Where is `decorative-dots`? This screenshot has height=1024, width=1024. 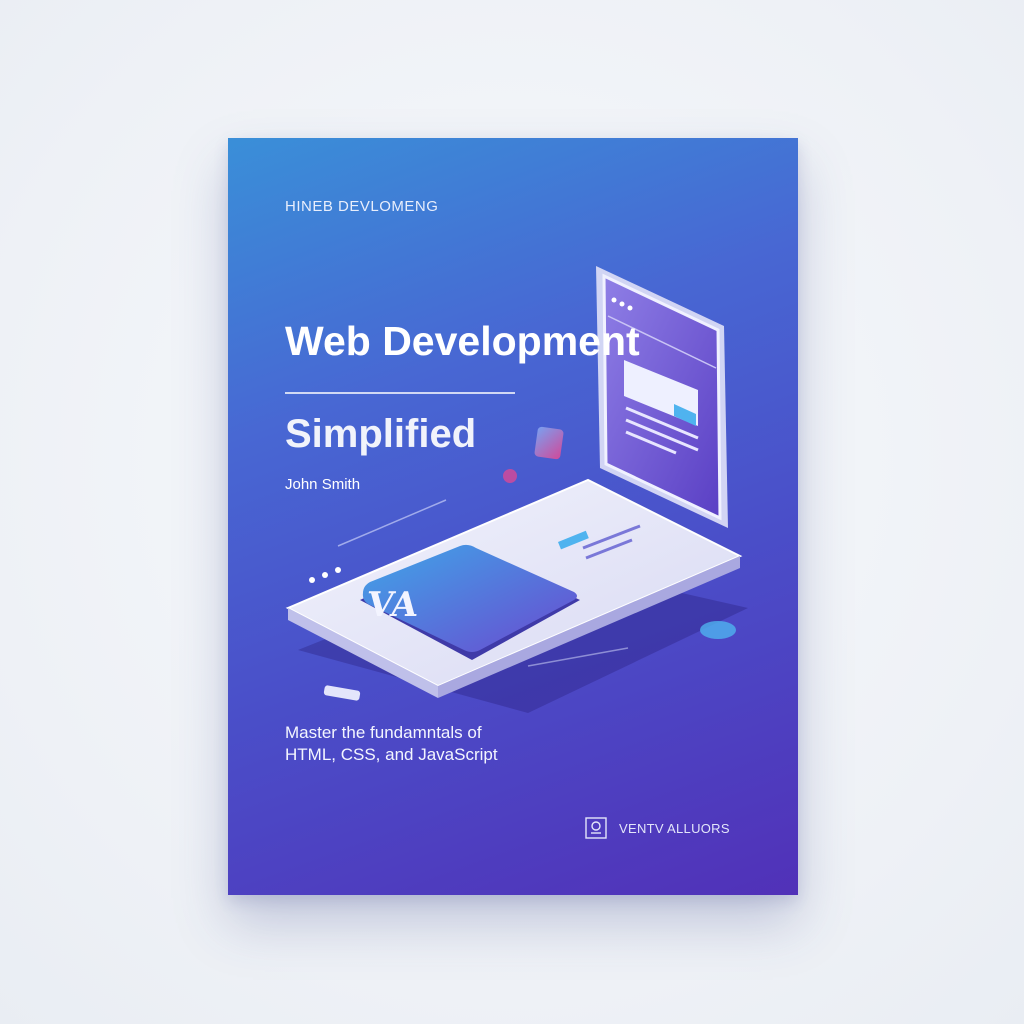 decorative-dots is located at coordinates (325, 575).